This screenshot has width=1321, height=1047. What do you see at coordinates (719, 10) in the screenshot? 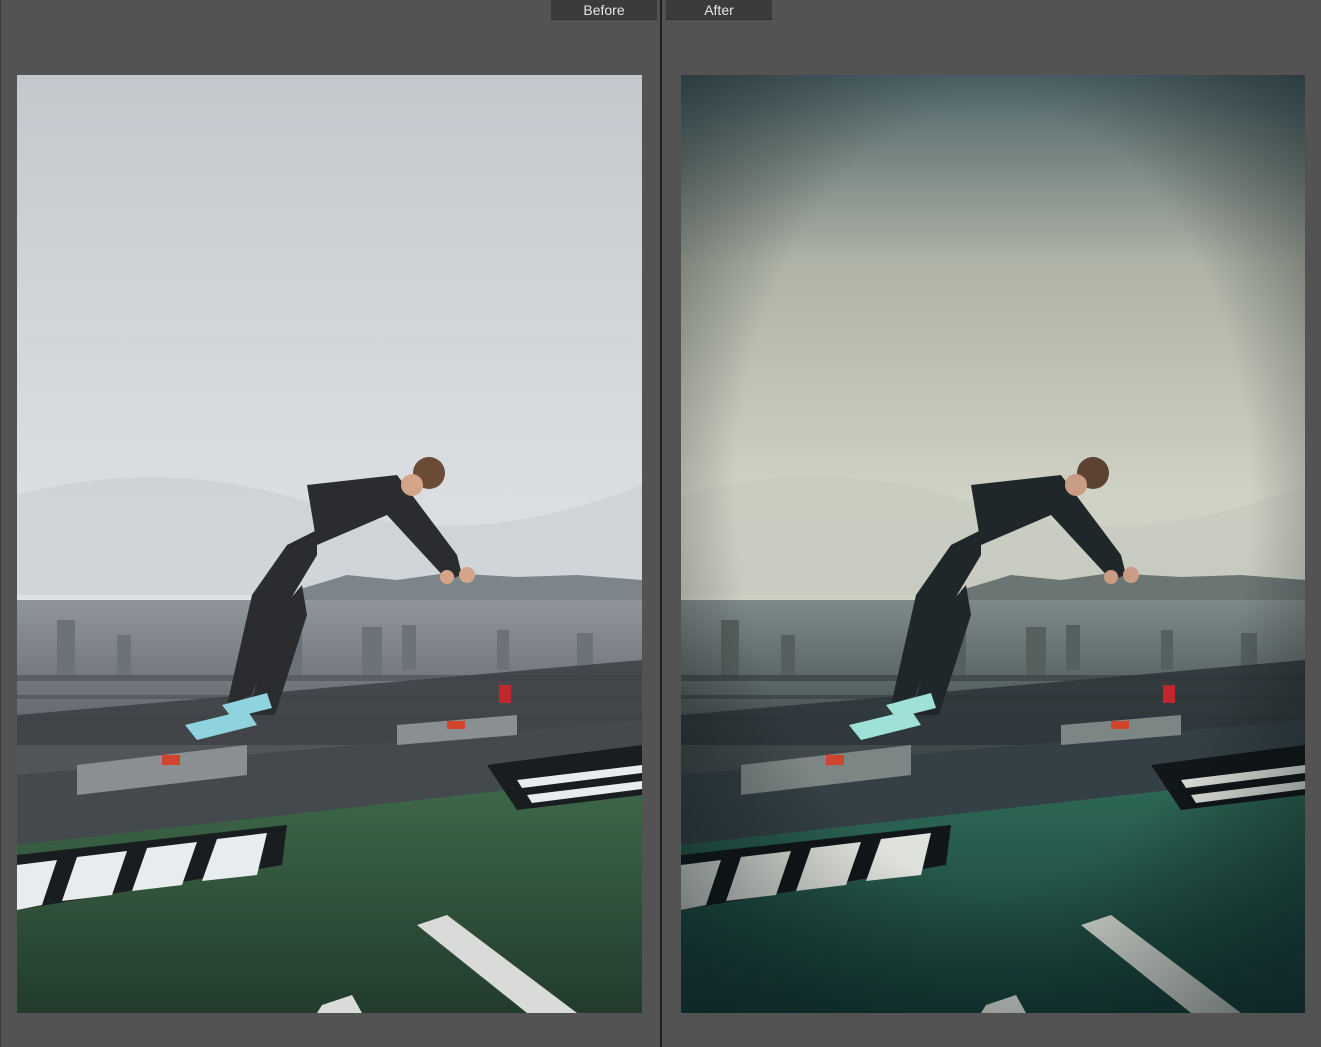
I see `tab-after: After` at bounding box center [719, 10].